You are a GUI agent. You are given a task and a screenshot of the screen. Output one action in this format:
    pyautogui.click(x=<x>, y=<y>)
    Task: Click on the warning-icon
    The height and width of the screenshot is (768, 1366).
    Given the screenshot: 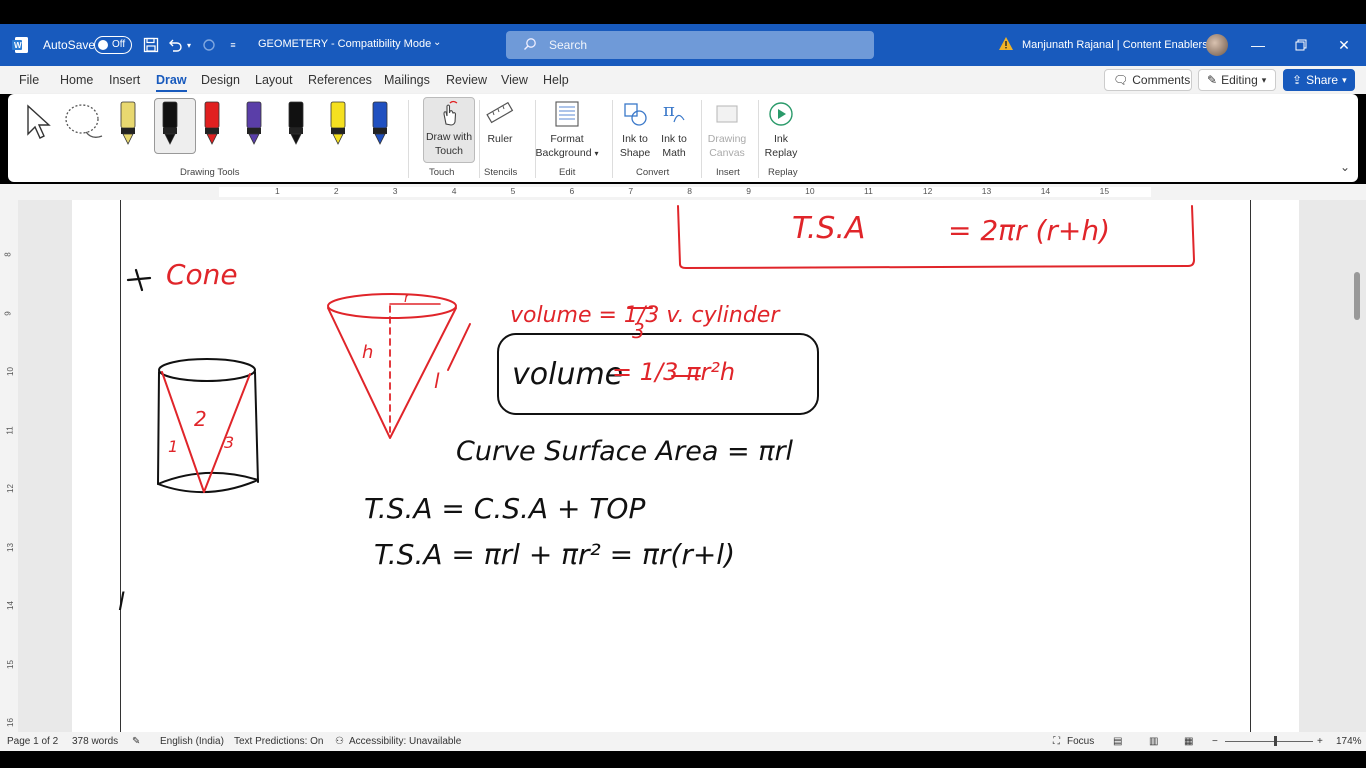 What is the action you would take?
    pyautogui.click(x=1006, y=45)
    